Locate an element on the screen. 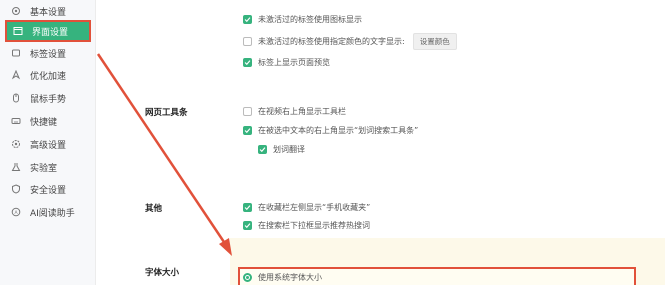 The width and height of the screenshot is (665, 285). sidebar-item-mouse-gesture: 鼠标手势 is located at coordinates (48, 98).